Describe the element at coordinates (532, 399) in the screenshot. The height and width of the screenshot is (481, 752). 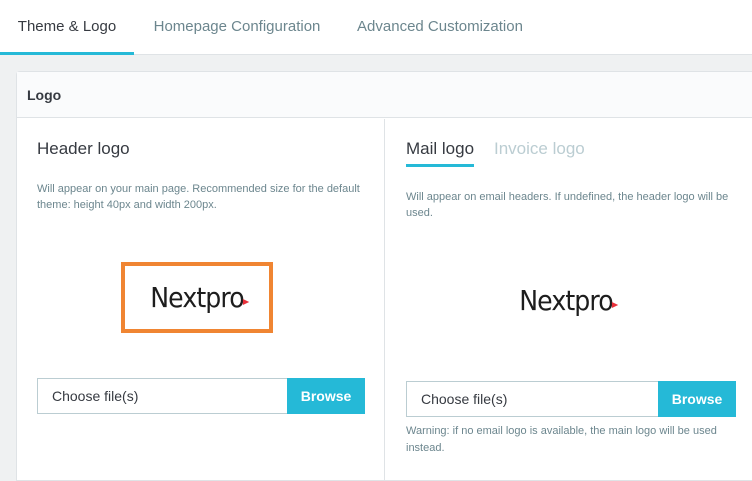
I see `mail-logo-file-input: Choose file(s)` at that location.